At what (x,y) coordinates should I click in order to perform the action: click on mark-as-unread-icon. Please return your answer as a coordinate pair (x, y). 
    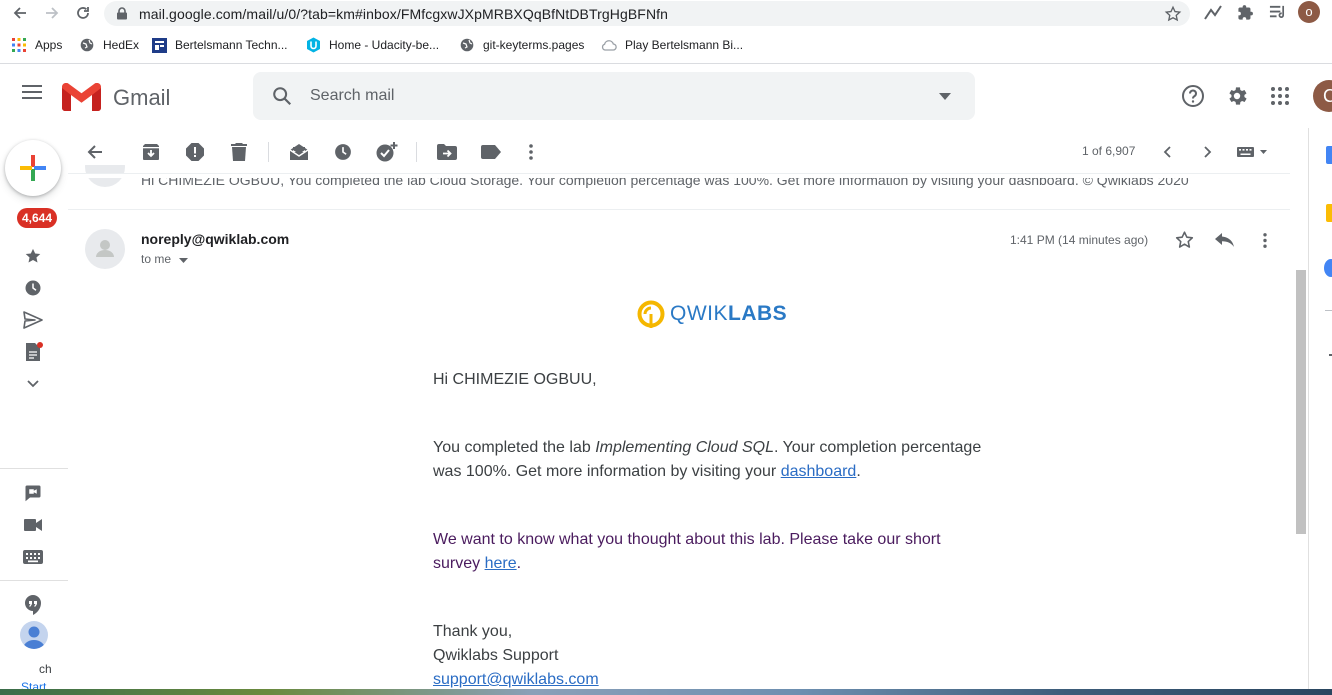
    Looking at the image, I should click on (299, 152).